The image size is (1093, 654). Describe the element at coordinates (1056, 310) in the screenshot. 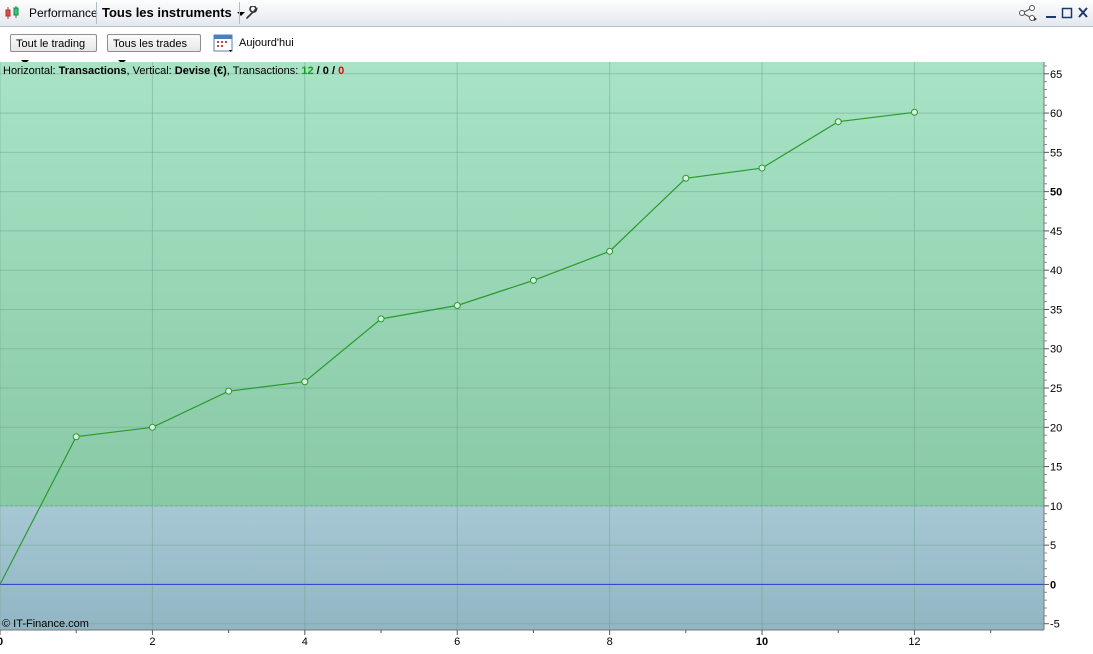

I see `y-tick-label: 35` at that location.